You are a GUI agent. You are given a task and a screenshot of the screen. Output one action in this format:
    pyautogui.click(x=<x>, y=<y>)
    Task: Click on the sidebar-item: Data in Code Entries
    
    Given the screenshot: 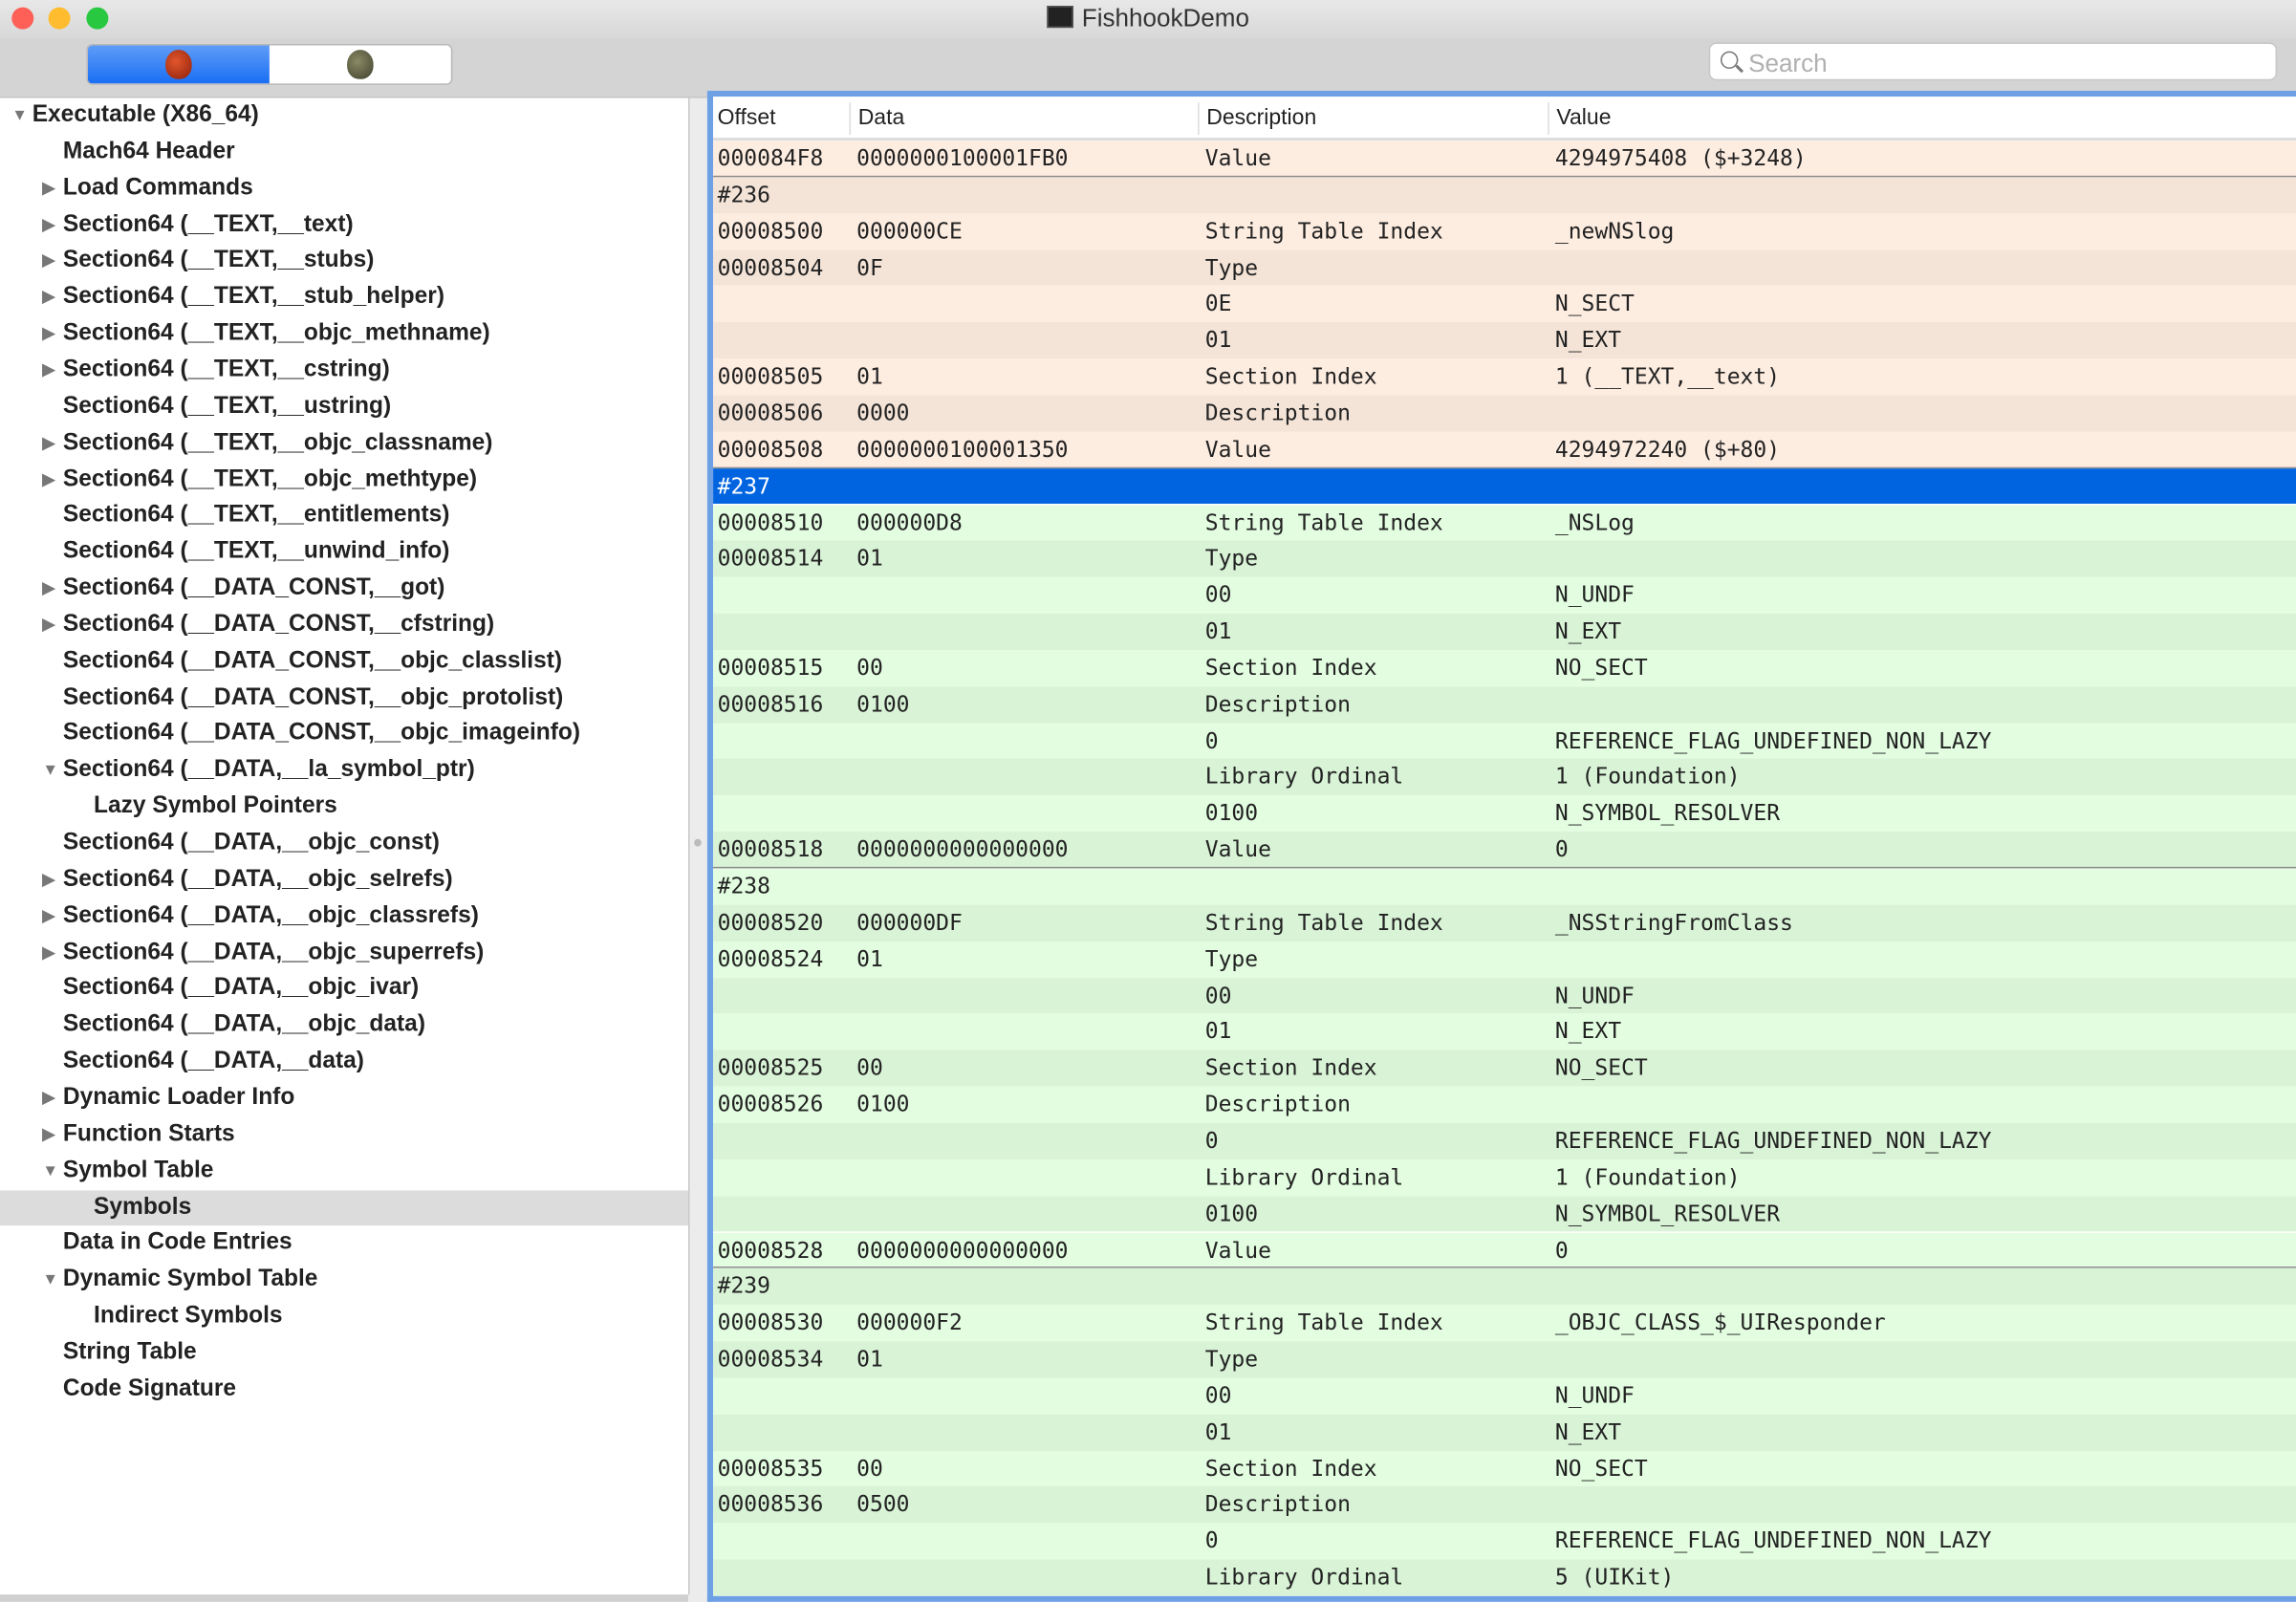 What is the action you would take?
    pyautogui.click(x=344, y=1244)
    